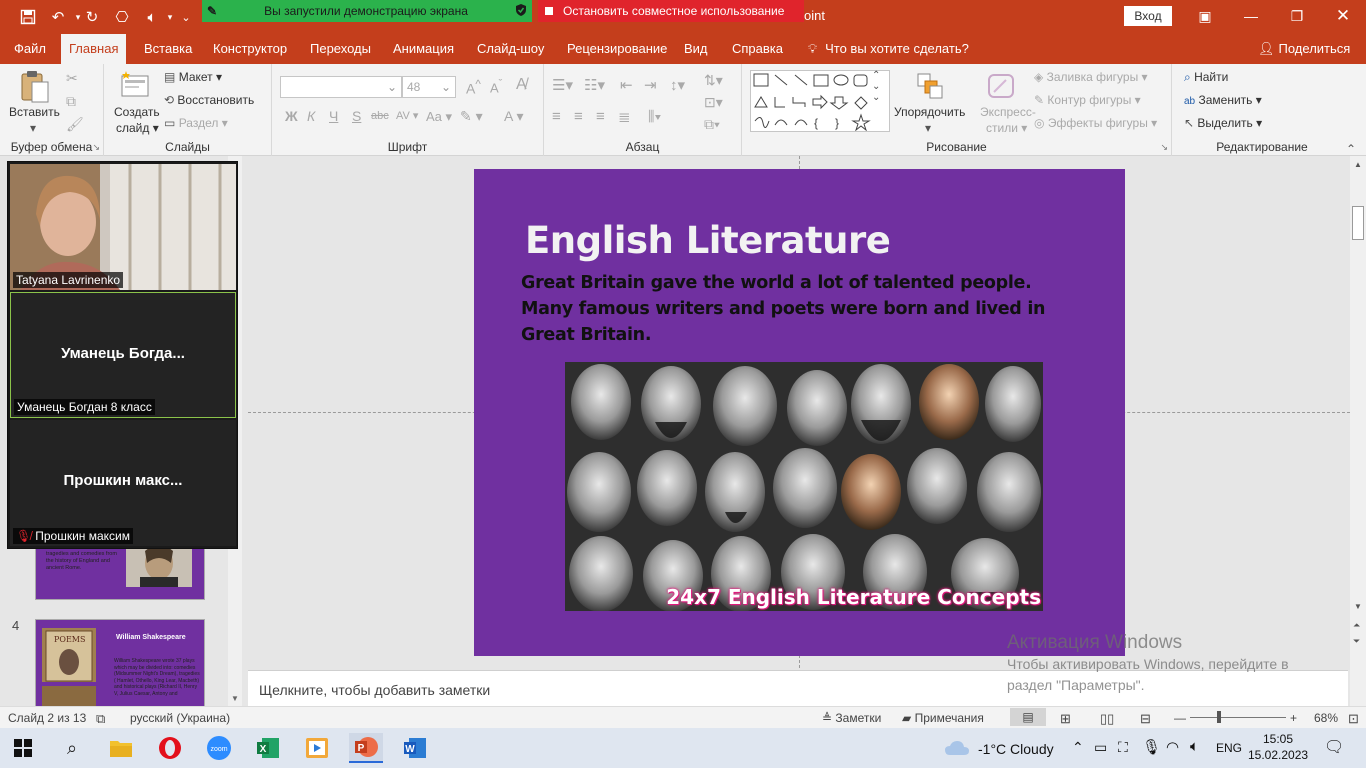  I want to click on show-hidden-icons-icon: ⌃, so click(1078, 747).